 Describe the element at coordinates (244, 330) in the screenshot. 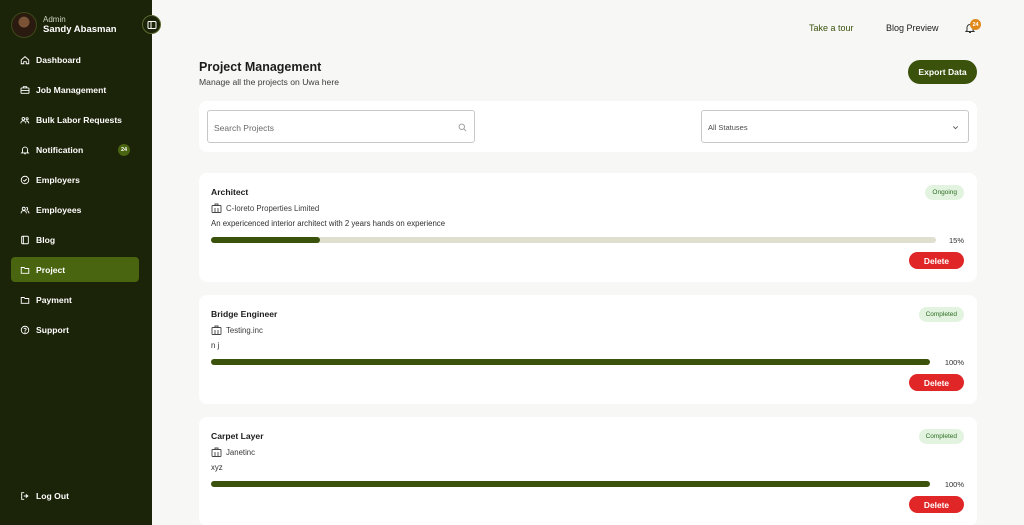

I see `company-name: Testing.inc` at that location.